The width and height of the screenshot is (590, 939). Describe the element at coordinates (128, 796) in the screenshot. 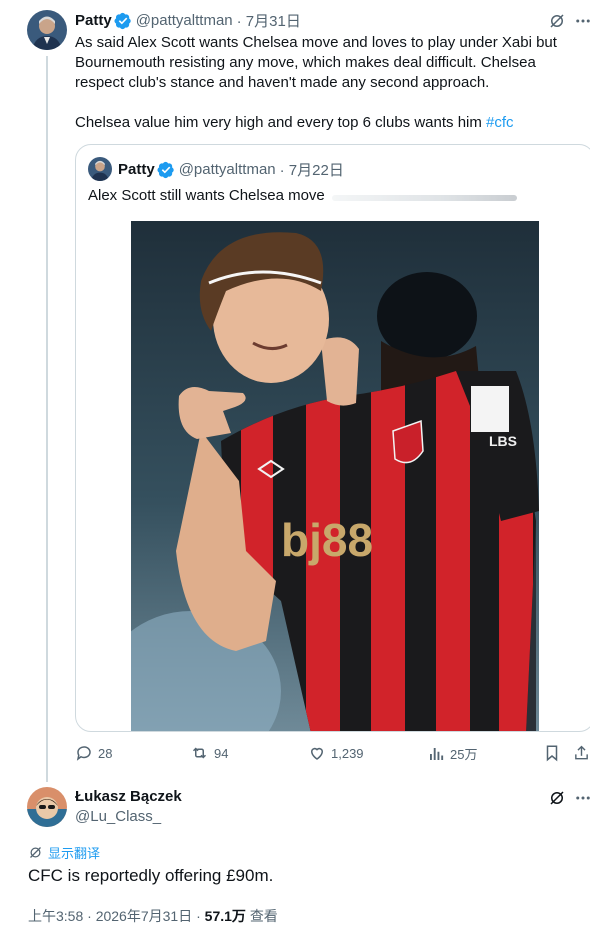

I see `reply-author-name: Łukasz Bączek` at that location.